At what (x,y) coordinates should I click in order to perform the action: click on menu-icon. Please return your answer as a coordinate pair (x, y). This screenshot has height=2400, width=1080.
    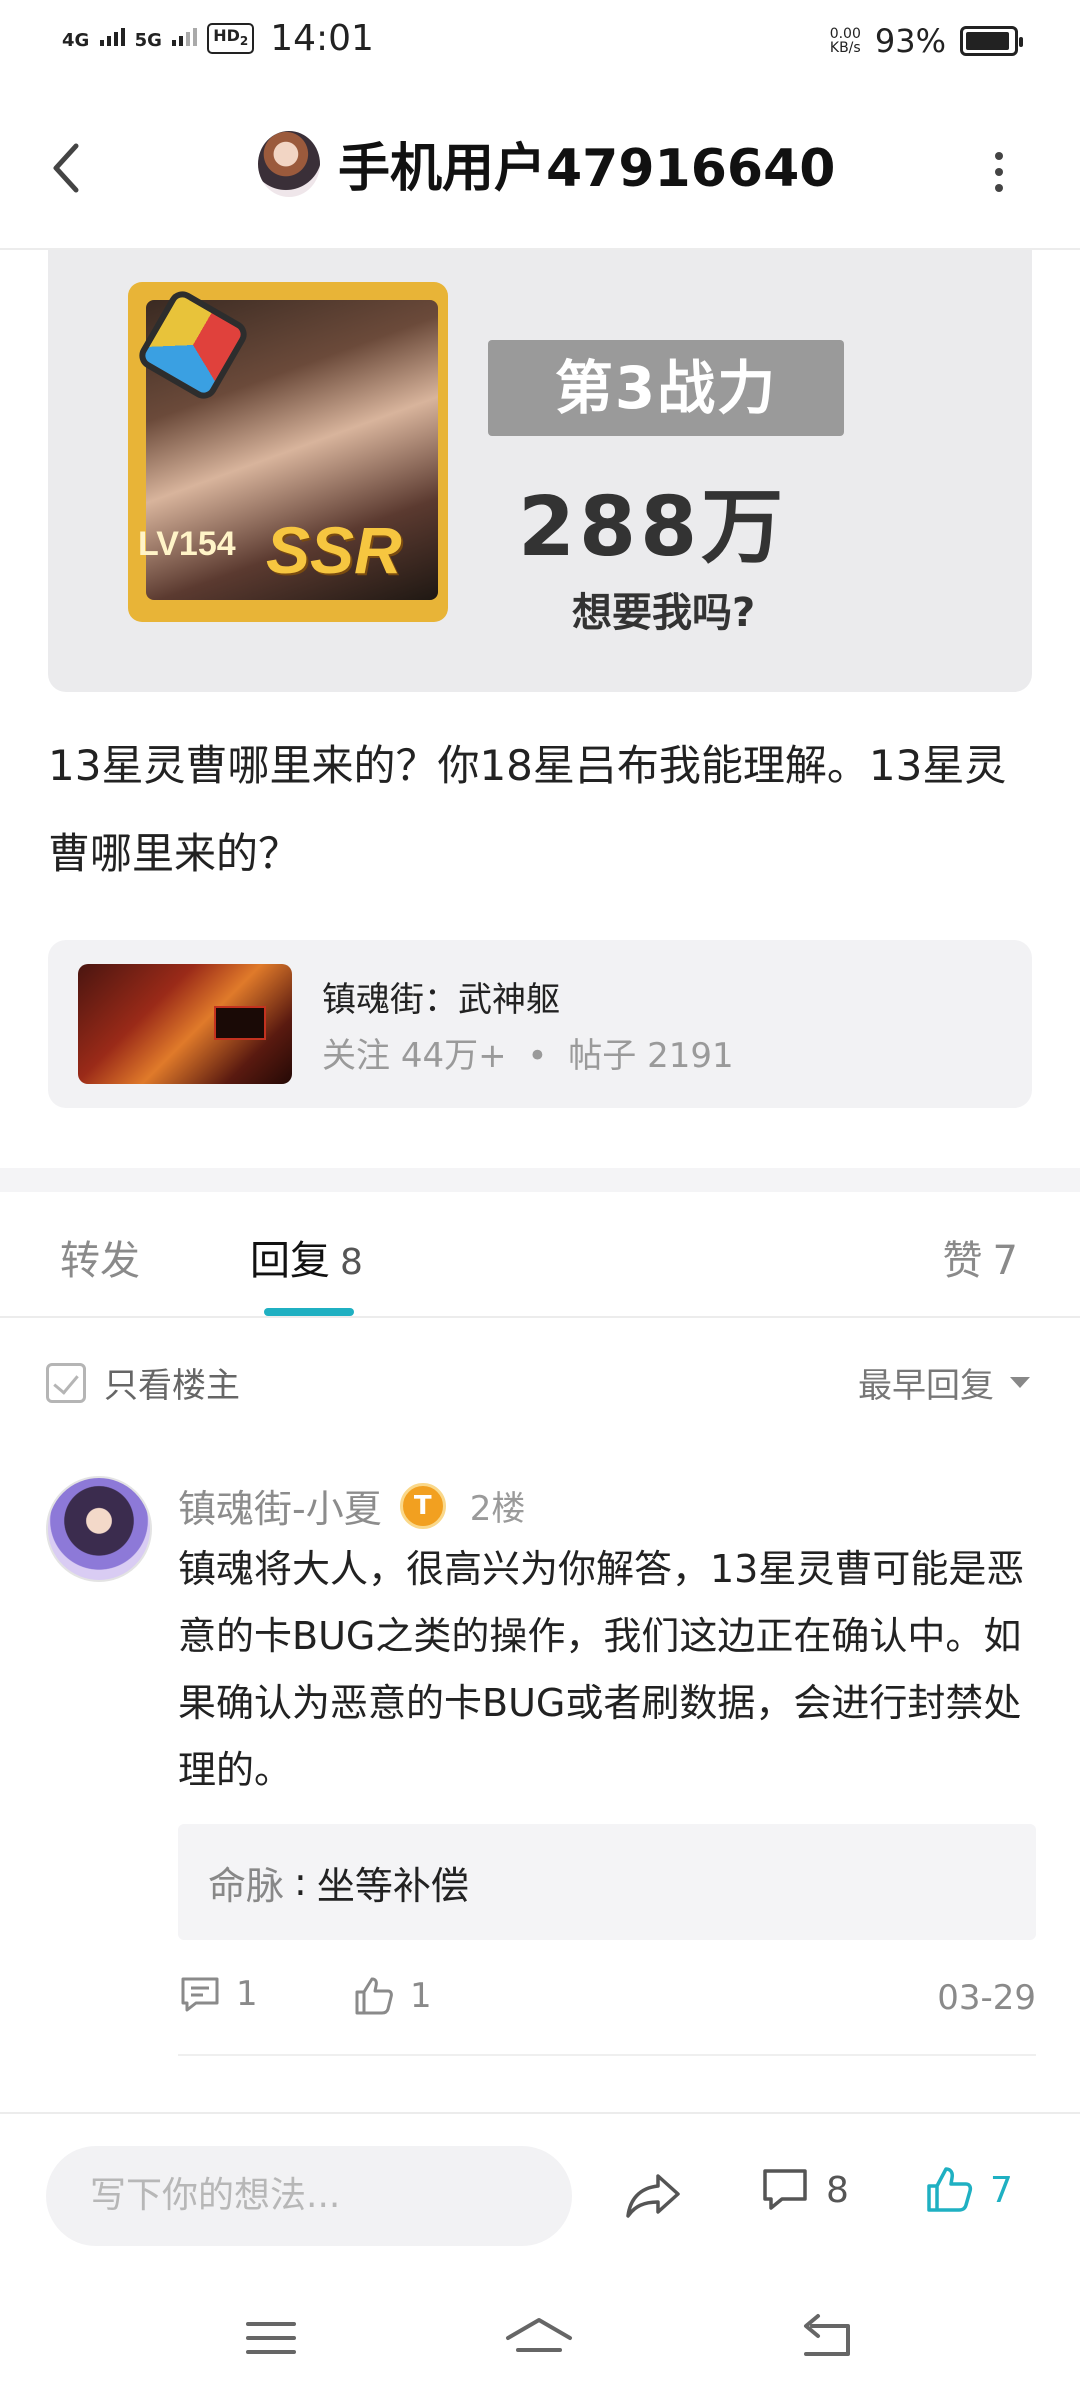
    Looking at the image, I should click on (271, 2338).